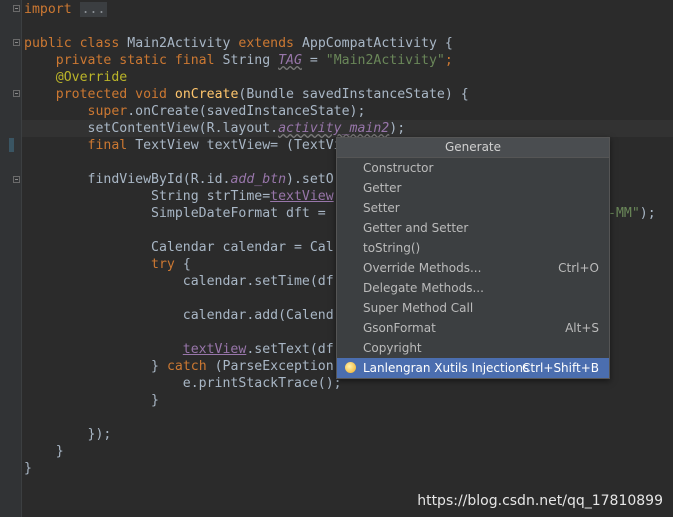 The width and height of the screenshot is (673, 517). What do you see at coordinates (473, 328) in the screenshot?
I see `menu-item-gsonformat: GsonFormat Alt+S` at bounding box center [473, 328].